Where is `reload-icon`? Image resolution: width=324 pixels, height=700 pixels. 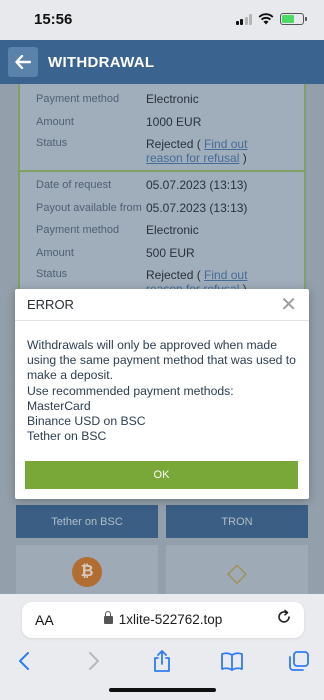
reload-icon is located at coordinates (284, 617).